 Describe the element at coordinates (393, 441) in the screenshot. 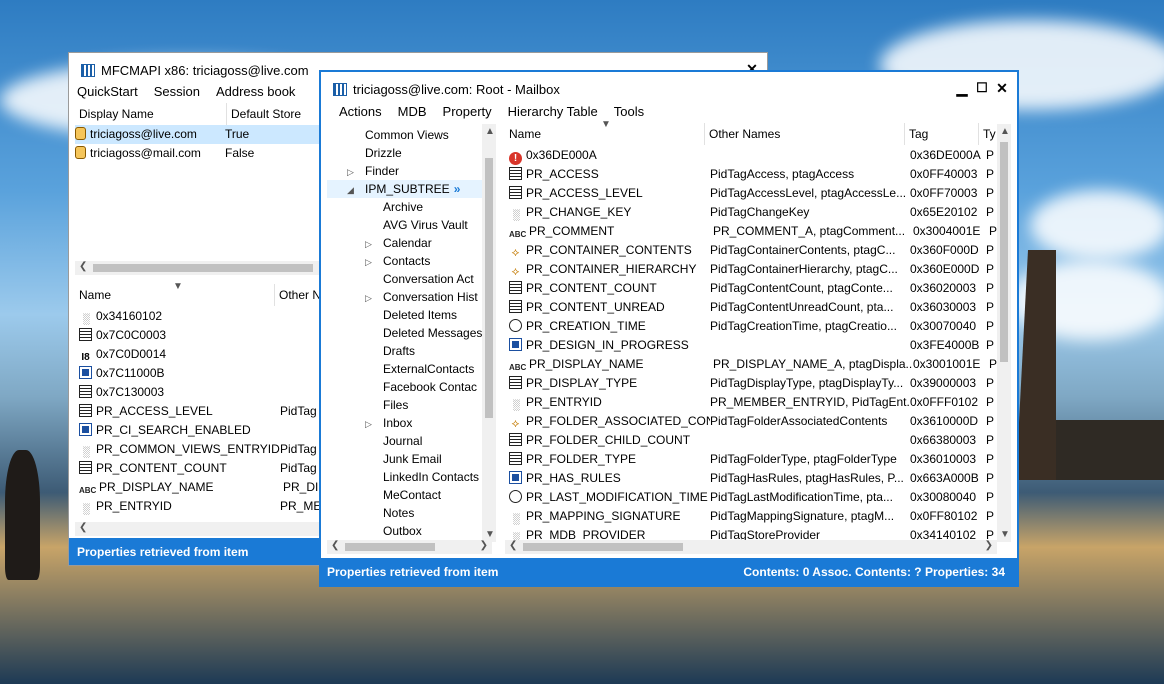

I see `tree-item-journal: Journal` at that location.